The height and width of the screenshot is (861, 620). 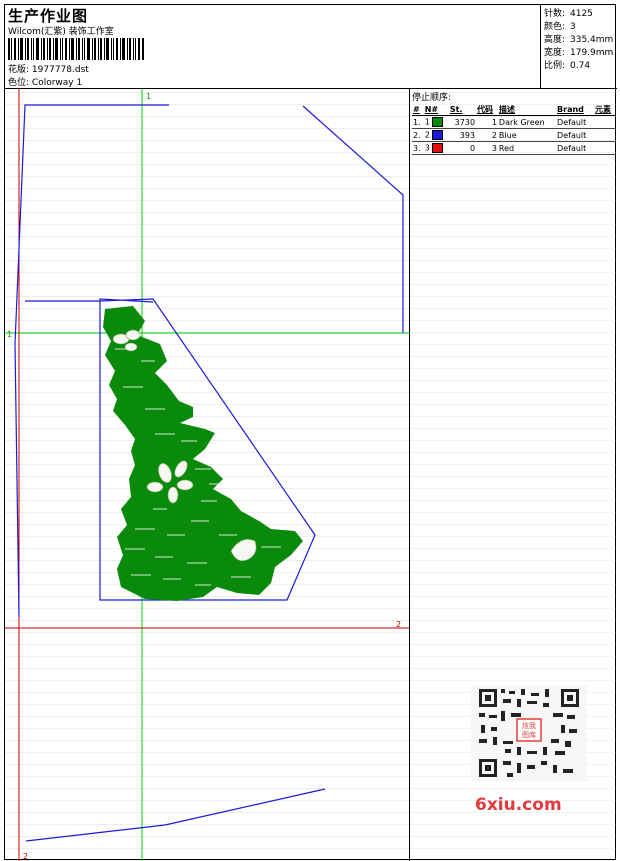 What do you see at coordinates (579, 40) in the screenshot?
I see `stat-height: 高度: 335.4mm` at bounding box center [579, 40].